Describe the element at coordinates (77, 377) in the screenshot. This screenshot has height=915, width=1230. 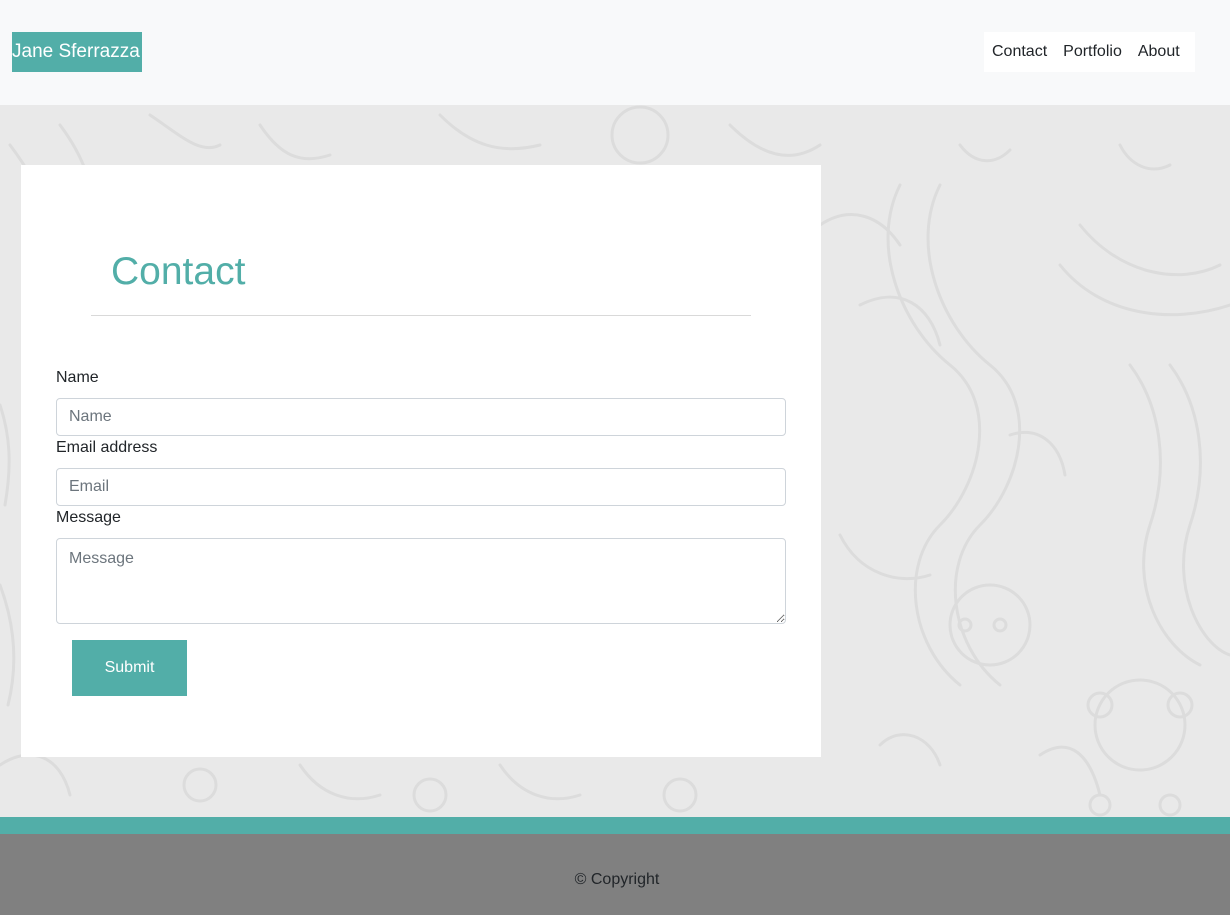
I see `name-label: Name` at that location.